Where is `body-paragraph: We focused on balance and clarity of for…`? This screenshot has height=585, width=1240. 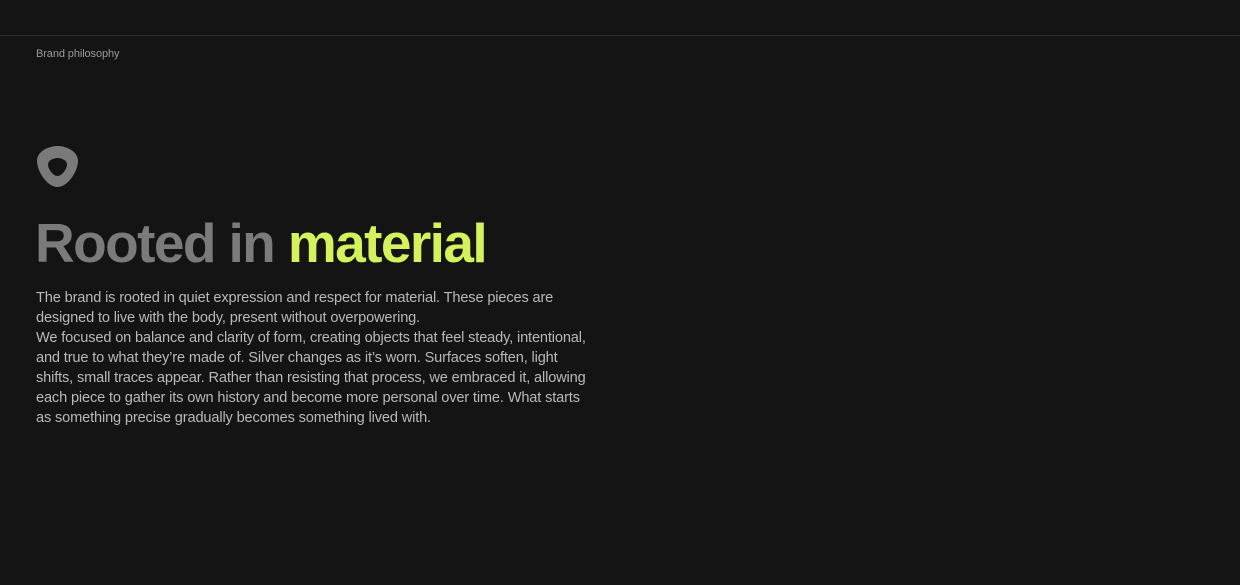
body-paragraph: We focused on balance and clarity of for… is located at coordinates (311, 378).